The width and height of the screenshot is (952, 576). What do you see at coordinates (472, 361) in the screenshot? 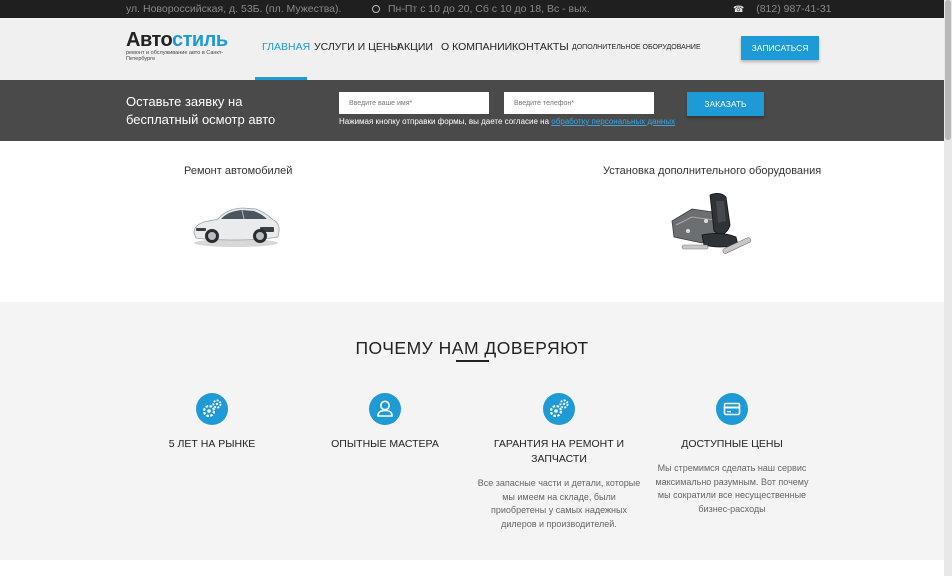
I see `heading-underline` at bounding box center [472, 361].